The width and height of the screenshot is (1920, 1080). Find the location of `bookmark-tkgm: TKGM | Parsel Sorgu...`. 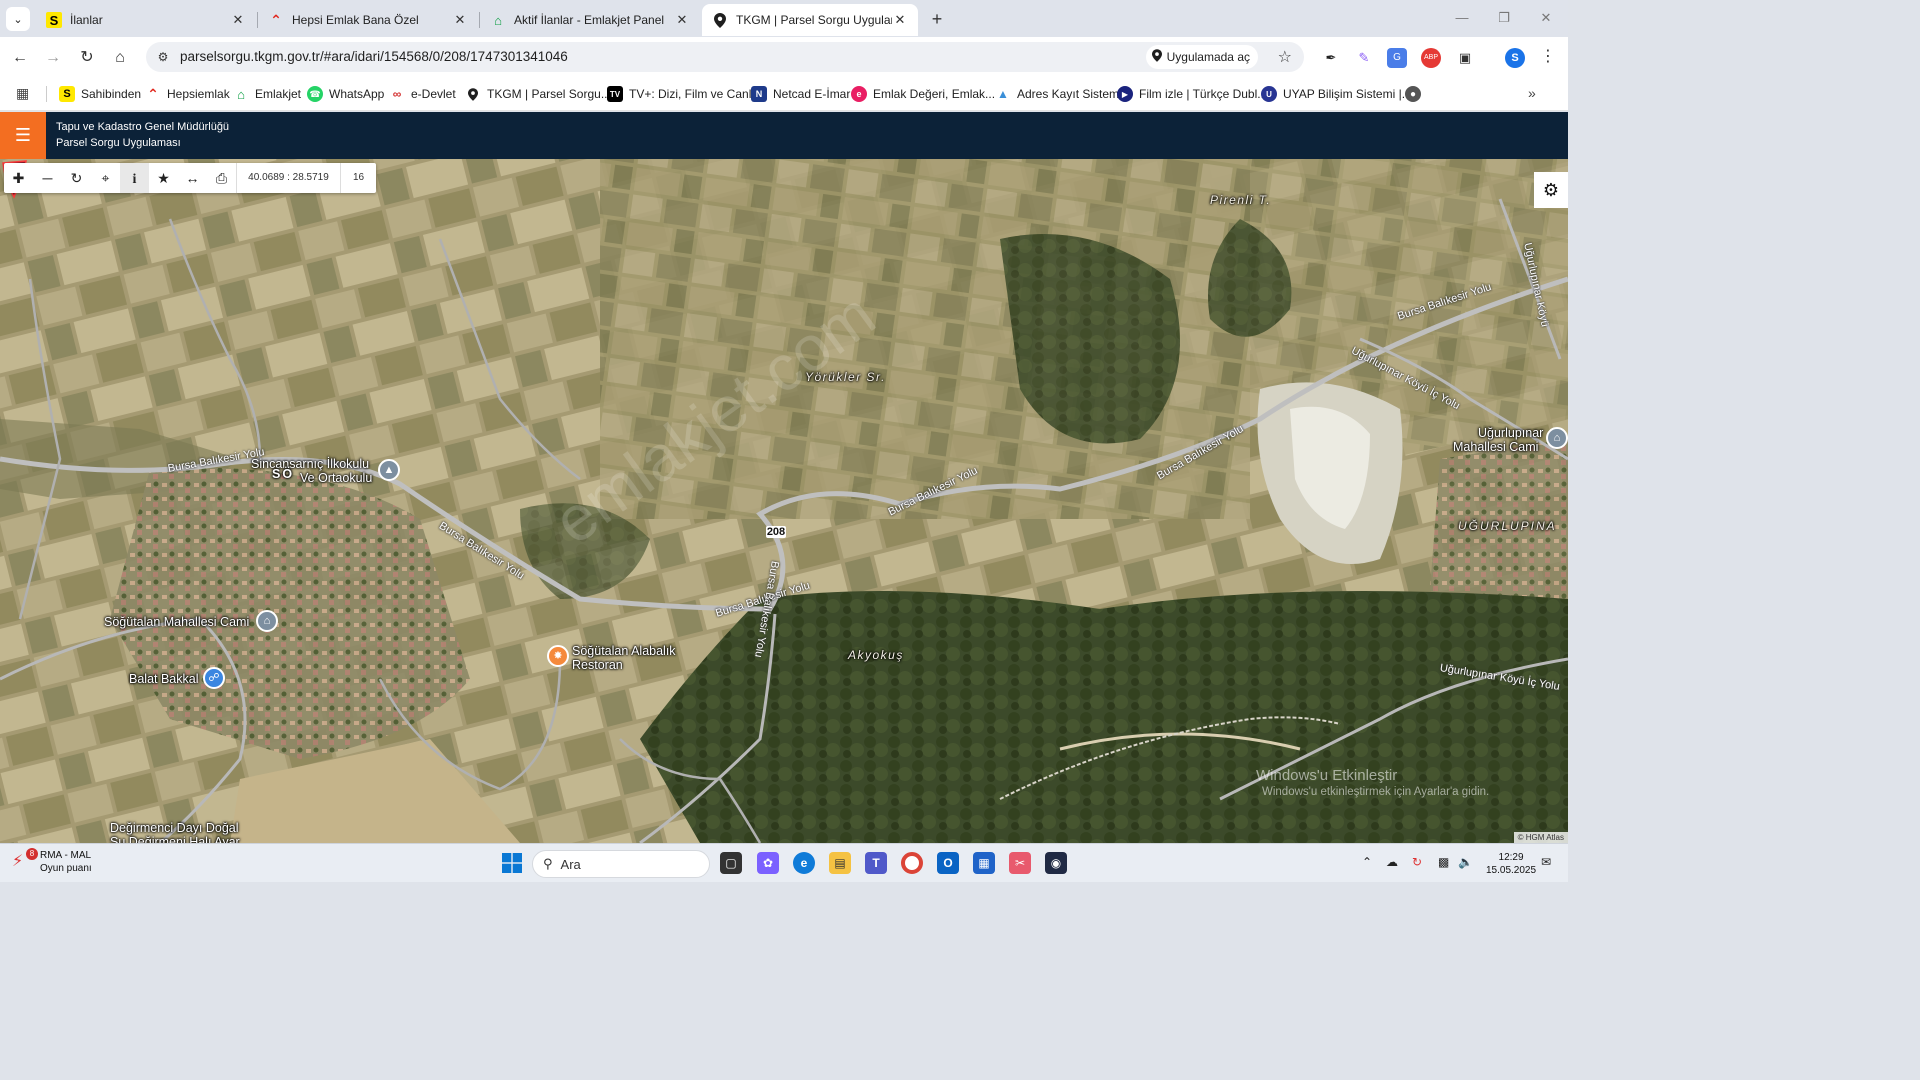

bookmark-tkgm: TKGM | Parsel Sorgu... is located at coordinates (538, 94).